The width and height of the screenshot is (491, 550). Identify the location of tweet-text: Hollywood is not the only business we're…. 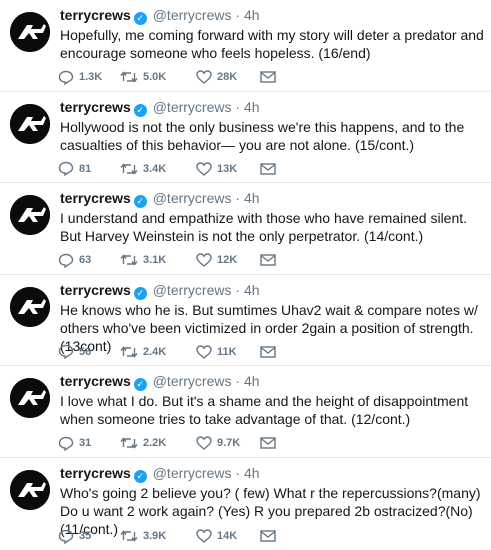
(262, 135).